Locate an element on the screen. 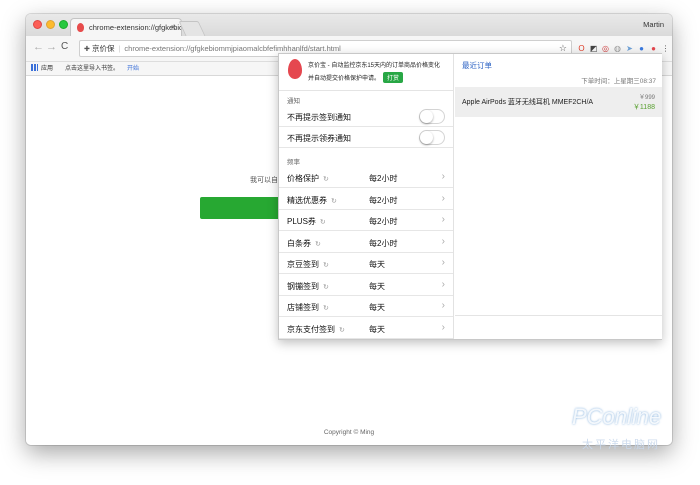 The width and height of the screenshot is (700, 485). order-time-label: 下单时间： is located at coordinates (597, 81).